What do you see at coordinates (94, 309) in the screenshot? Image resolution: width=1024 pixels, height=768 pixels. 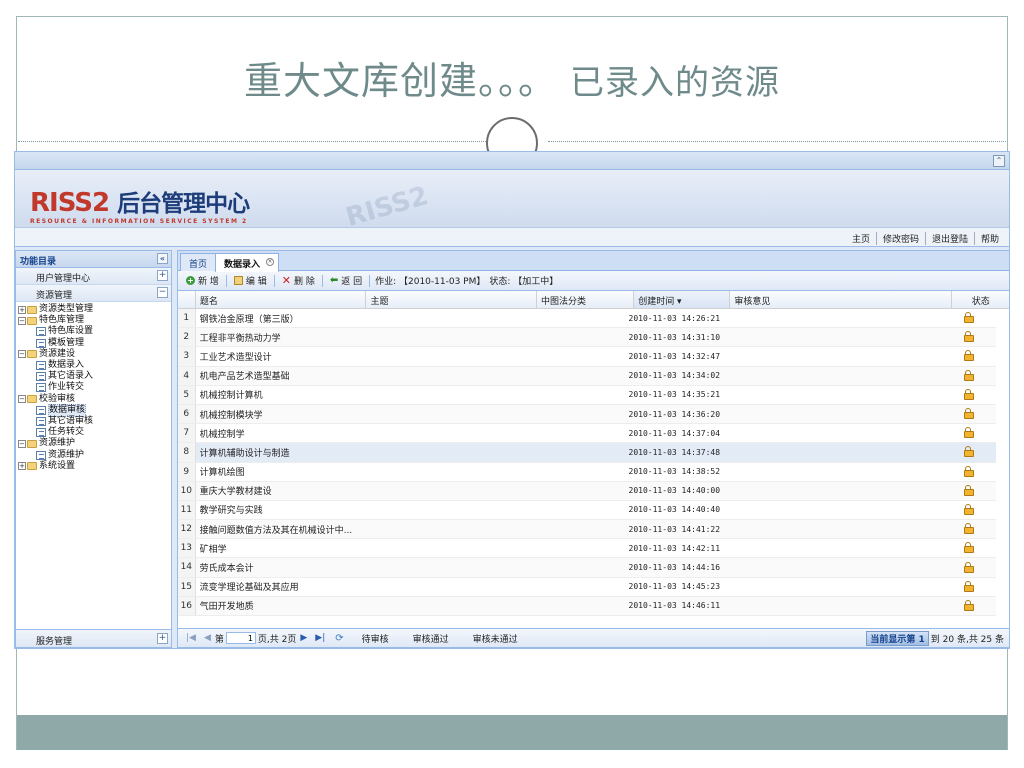 I see `tree-folder: + 资源类型管理` at bounding box center [94, 309].